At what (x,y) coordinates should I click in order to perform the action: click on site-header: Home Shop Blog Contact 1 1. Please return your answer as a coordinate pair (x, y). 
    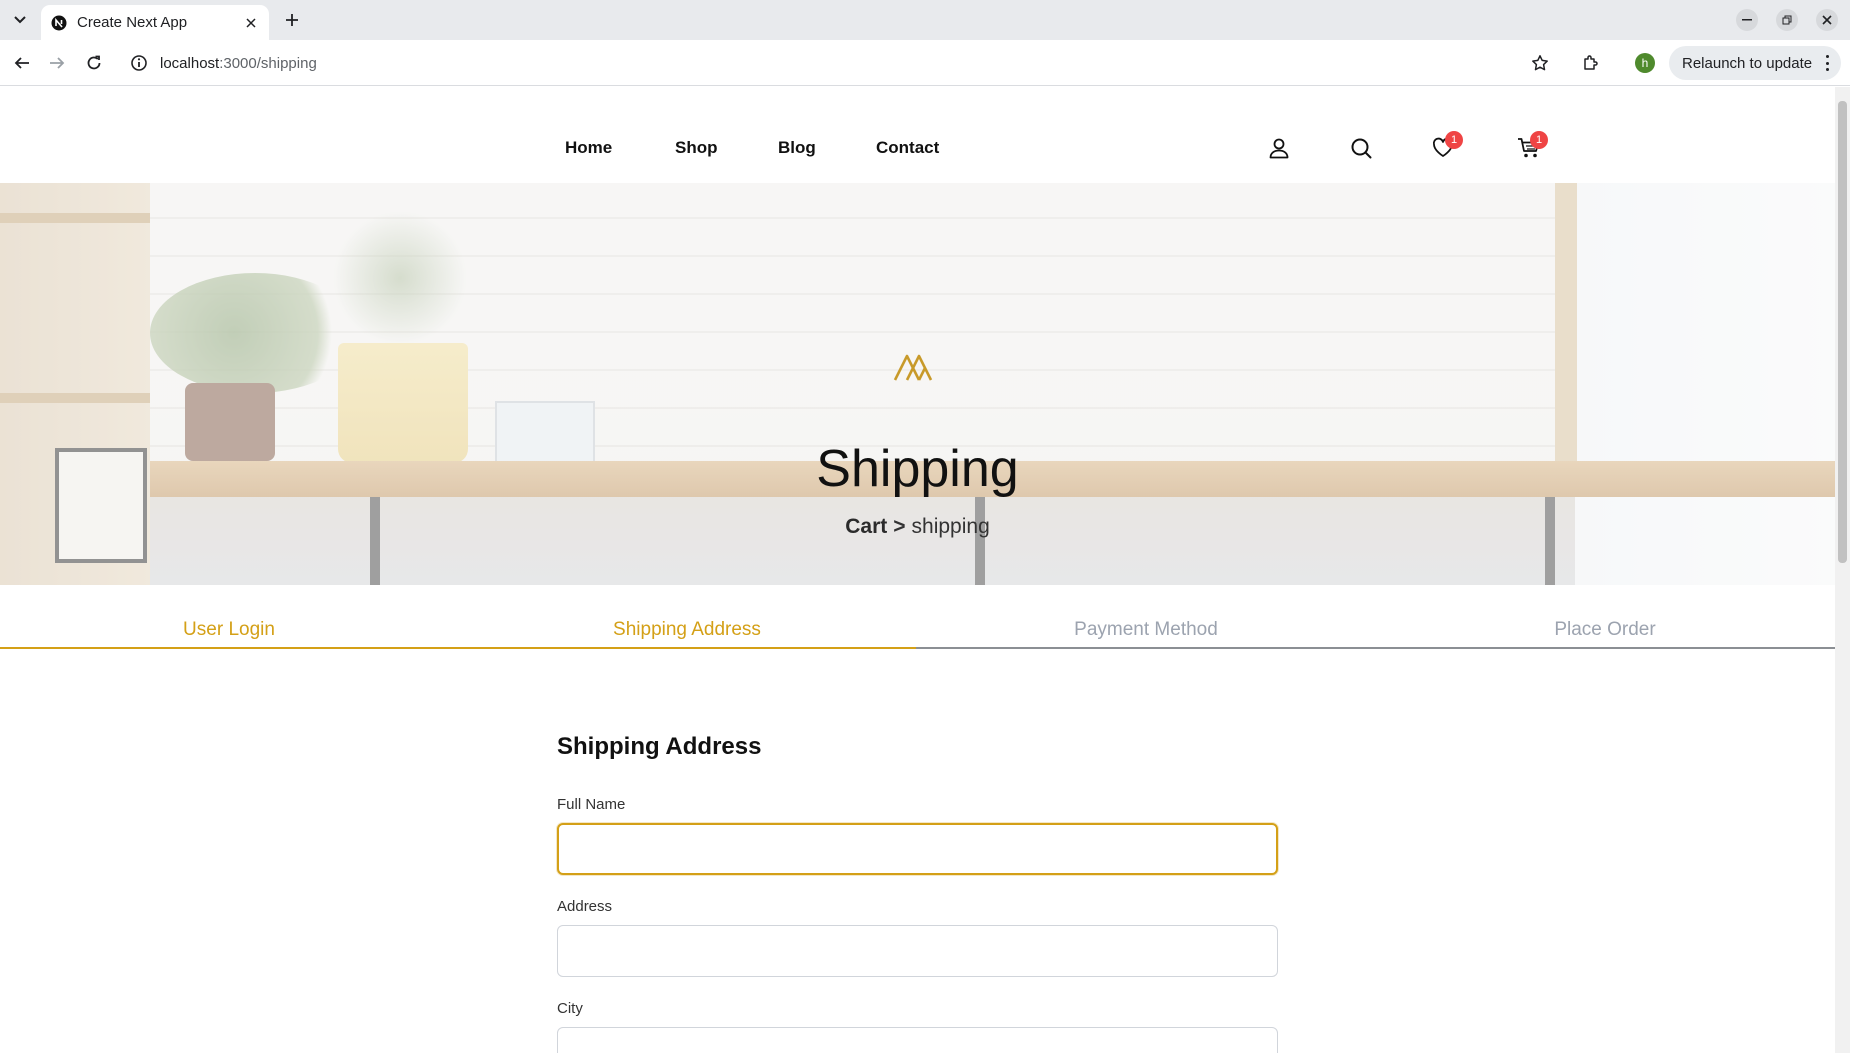
    Looking at the image, I should click on (917, 135).